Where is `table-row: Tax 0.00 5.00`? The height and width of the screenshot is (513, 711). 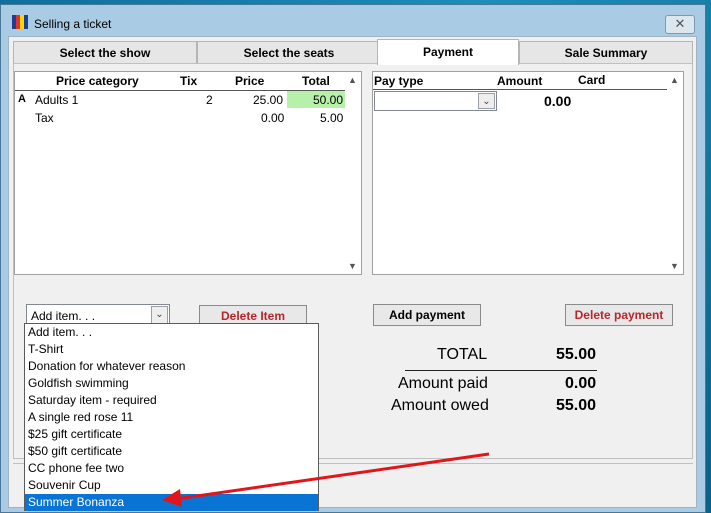
table-row: Tax 0.00 5.00 is located at coordinates (180, 118).